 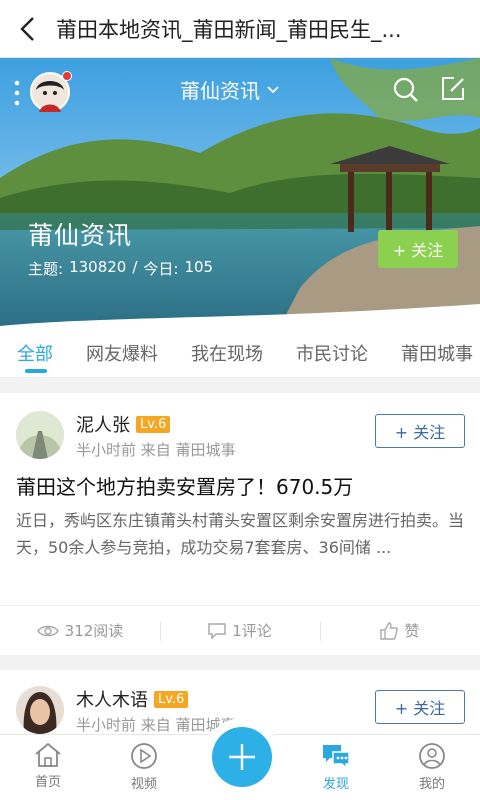 What do you see at coordinates (46, 269) in the screenshot?
I see `topics-label: 主题:` at bounding box center [46, 269].